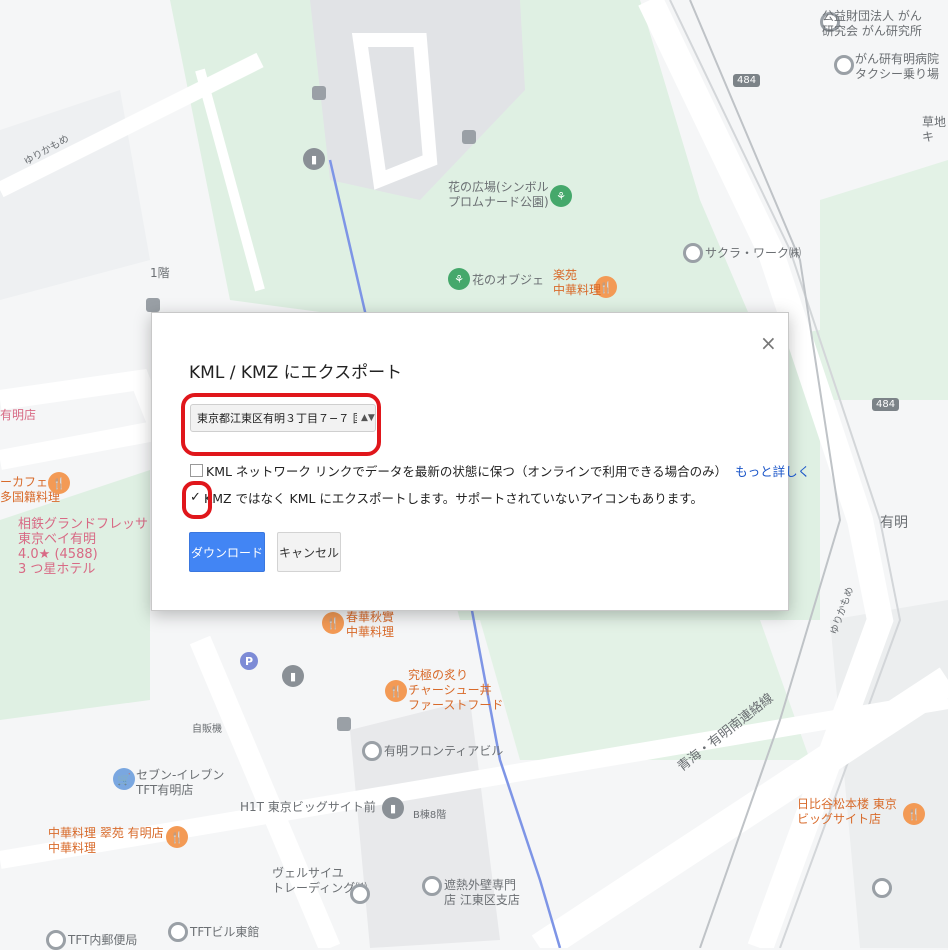 Image resolution: width=948 pixels, height=950 pixels. What do you see at coordinates (894, 523) in the screenshot?
I see `area-label-ariake: 有明` at bounding box center [894, 523].